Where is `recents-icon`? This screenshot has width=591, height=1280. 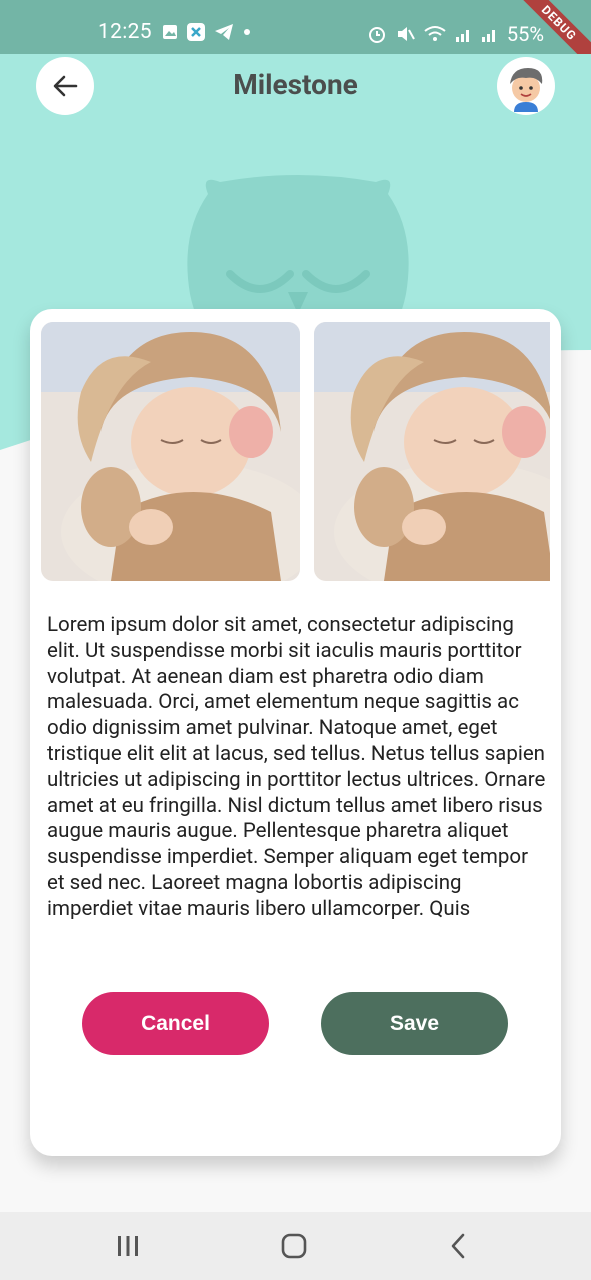
recents-icon is located at coordinates (128, 1246).